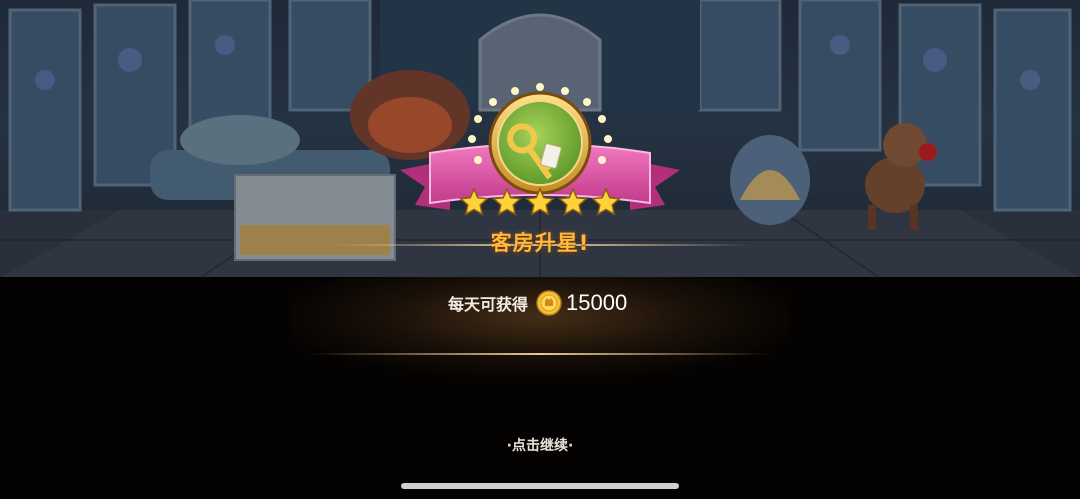  What do you see at coordinates (597, 302) in the screenshot?
I see `reward-amount: 15000` at bounding box center [597, 302].